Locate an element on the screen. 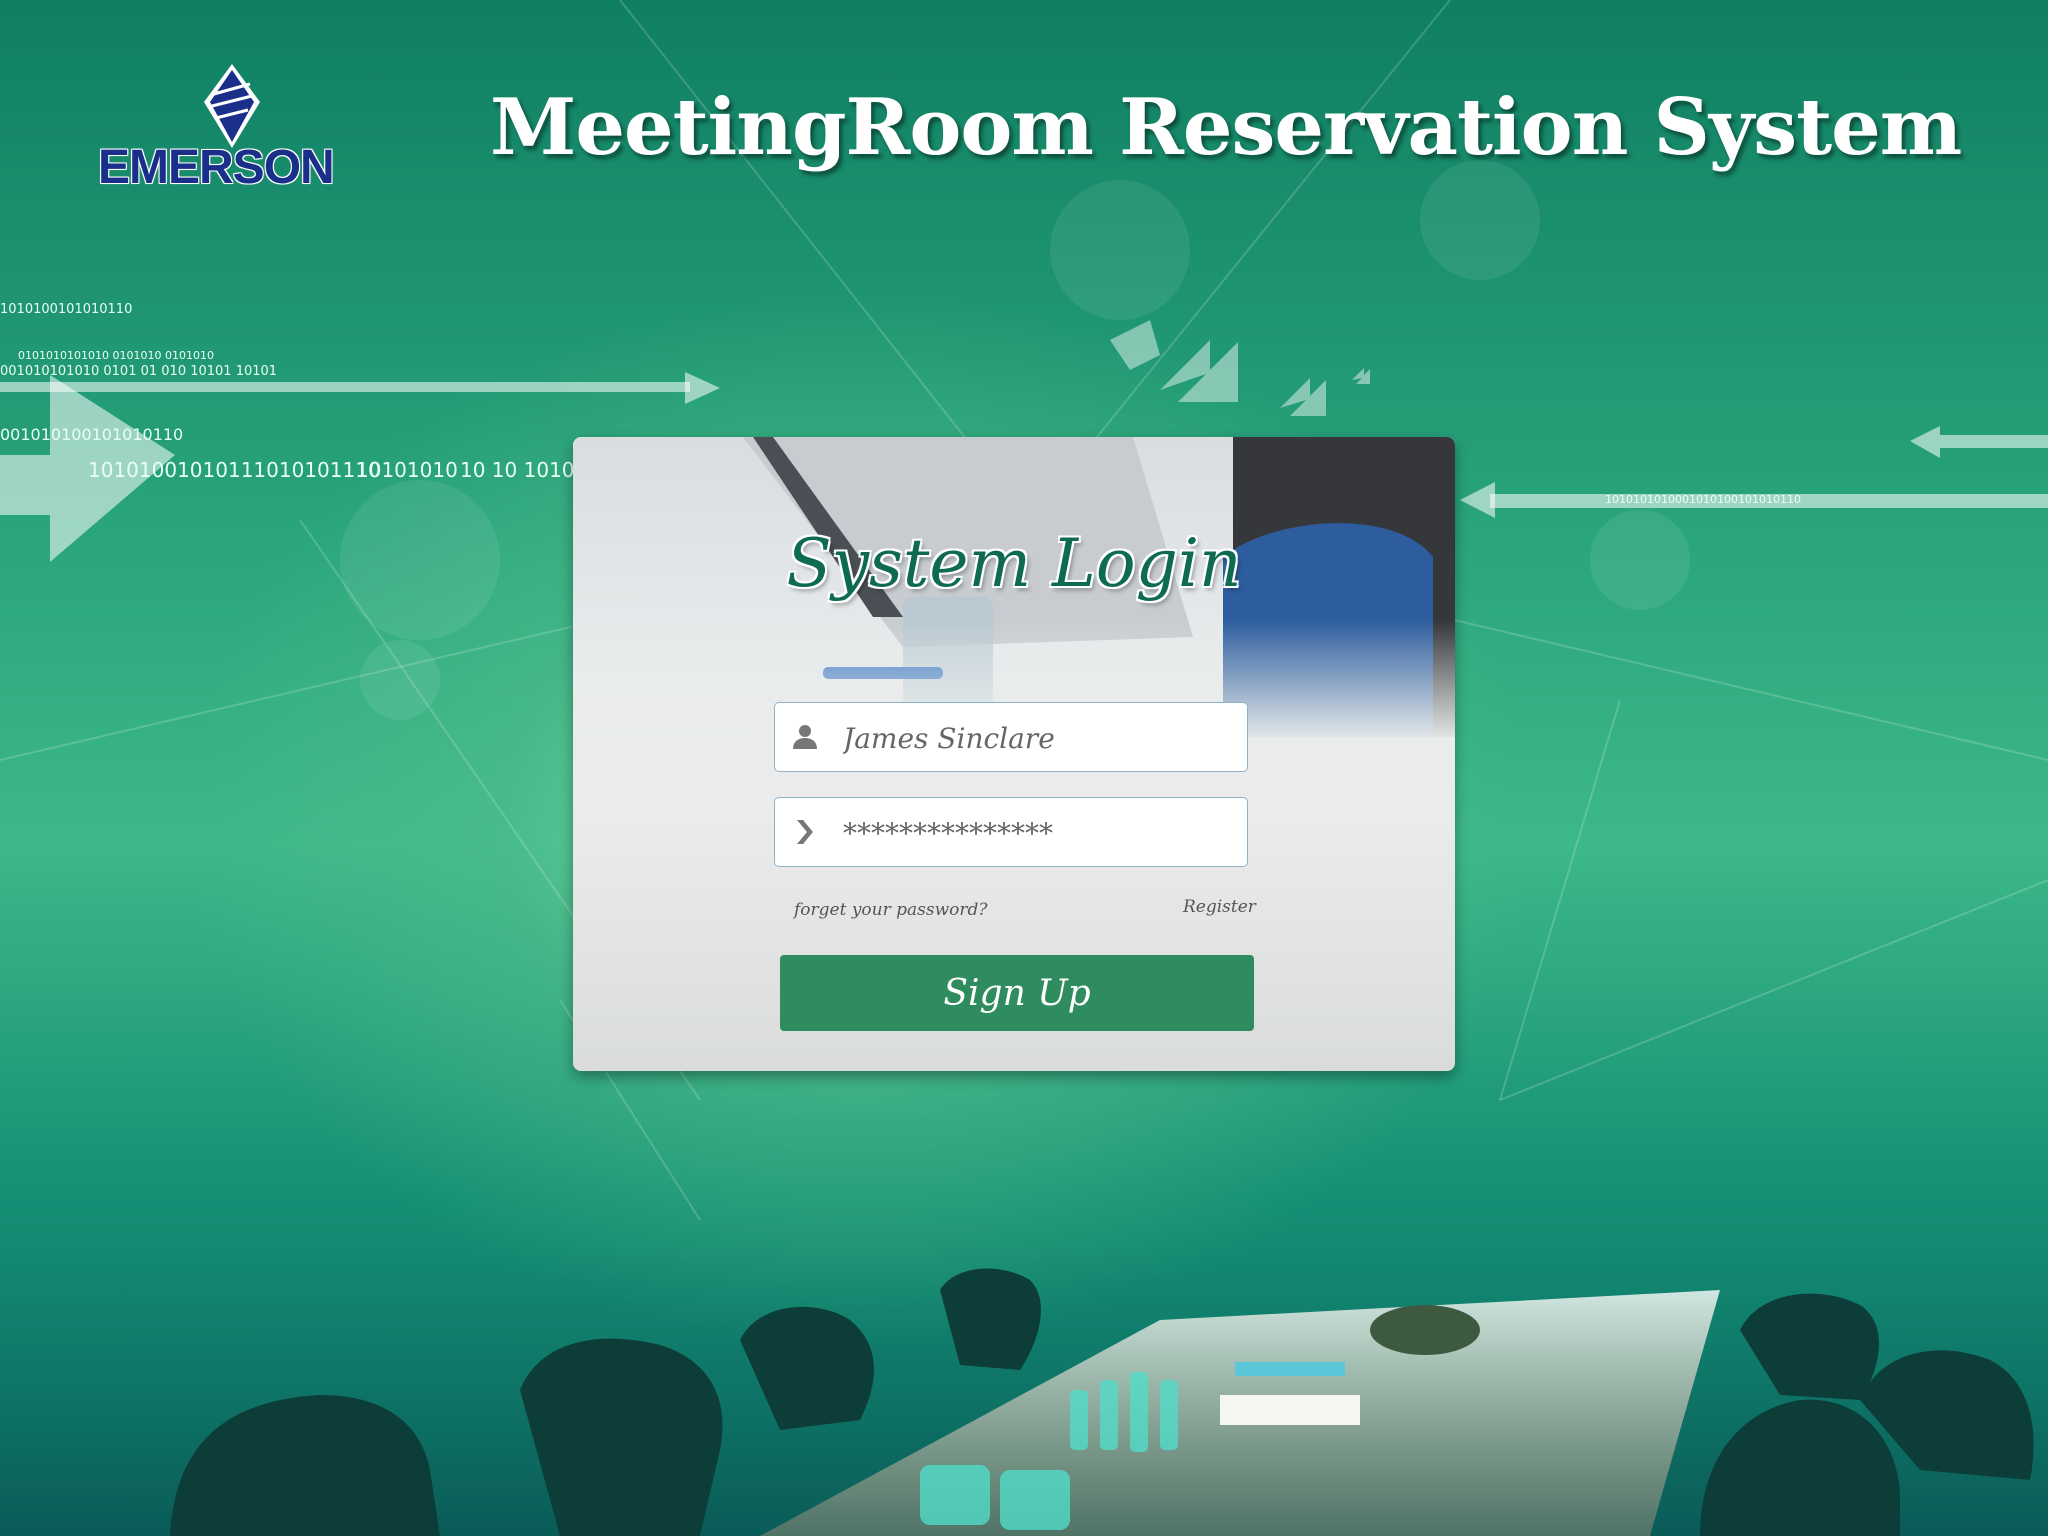 Image resolution: width=2048 pixels, height=1536 pixels. logo-emblem-icon is located at coordinates (232, 106).